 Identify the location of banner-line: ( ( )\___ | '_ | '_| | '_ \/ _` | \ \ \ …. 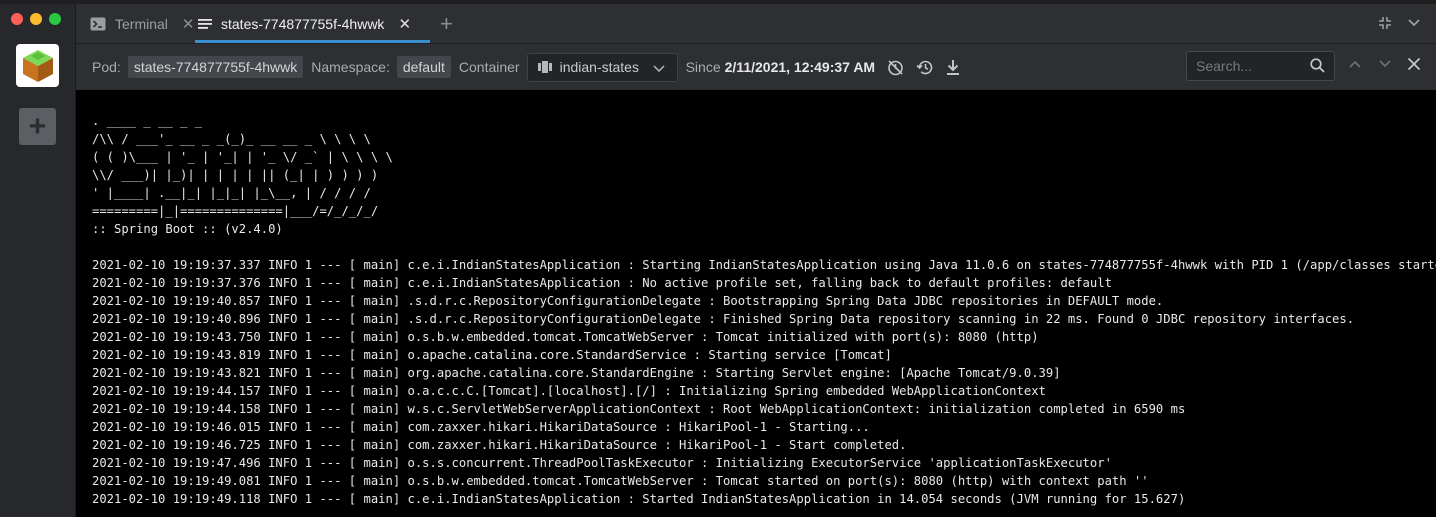
(242, 157).